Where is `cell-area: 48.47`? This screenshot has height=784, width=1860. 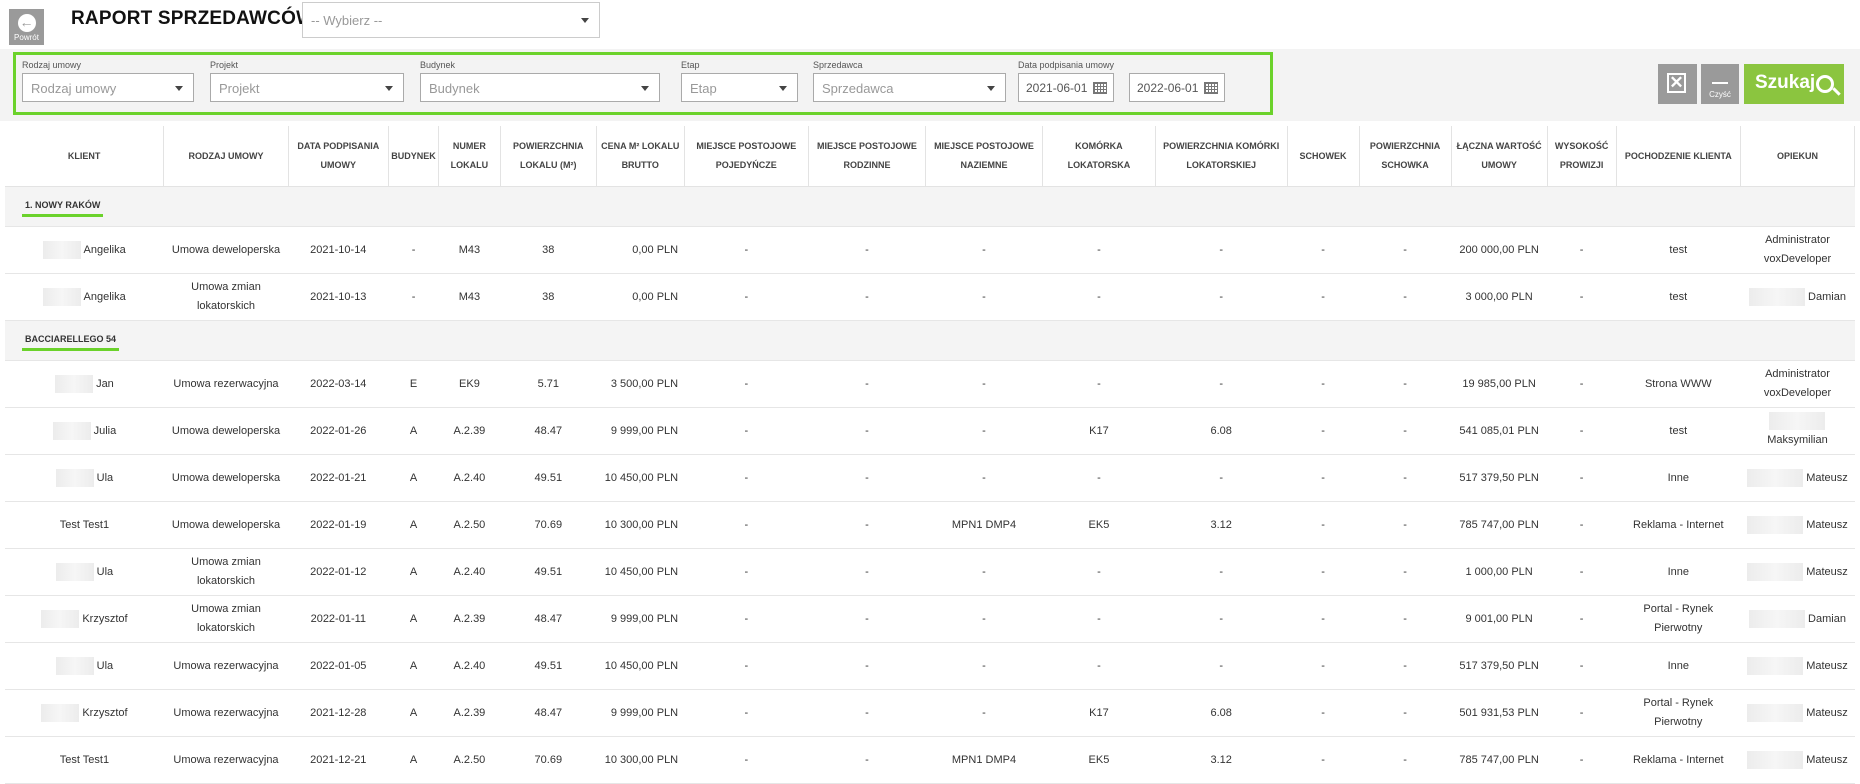 cell-area: 48.47 is located at coordinates (548, 619).